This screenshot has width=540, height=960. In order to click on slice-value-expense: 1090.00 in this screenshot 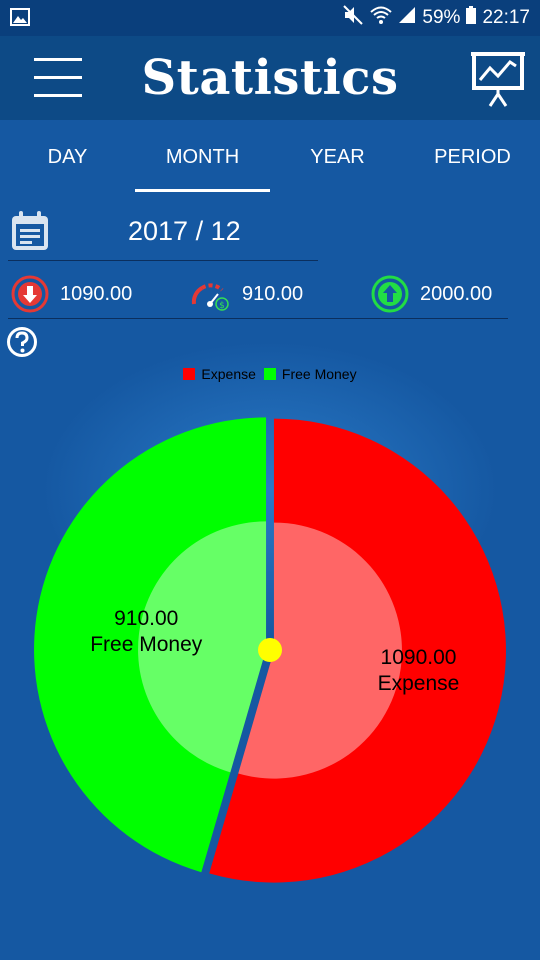, I will do `click(418, 658)`.